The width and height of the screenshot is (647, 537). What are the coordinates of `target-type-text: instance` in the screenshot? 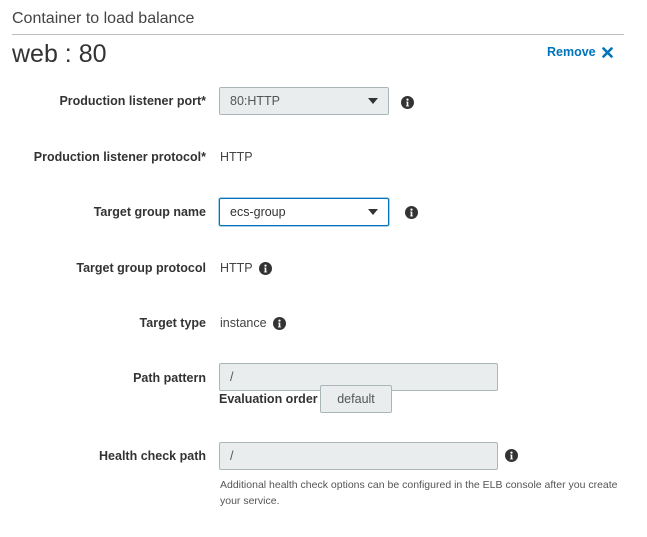 It's located at (243, 323).